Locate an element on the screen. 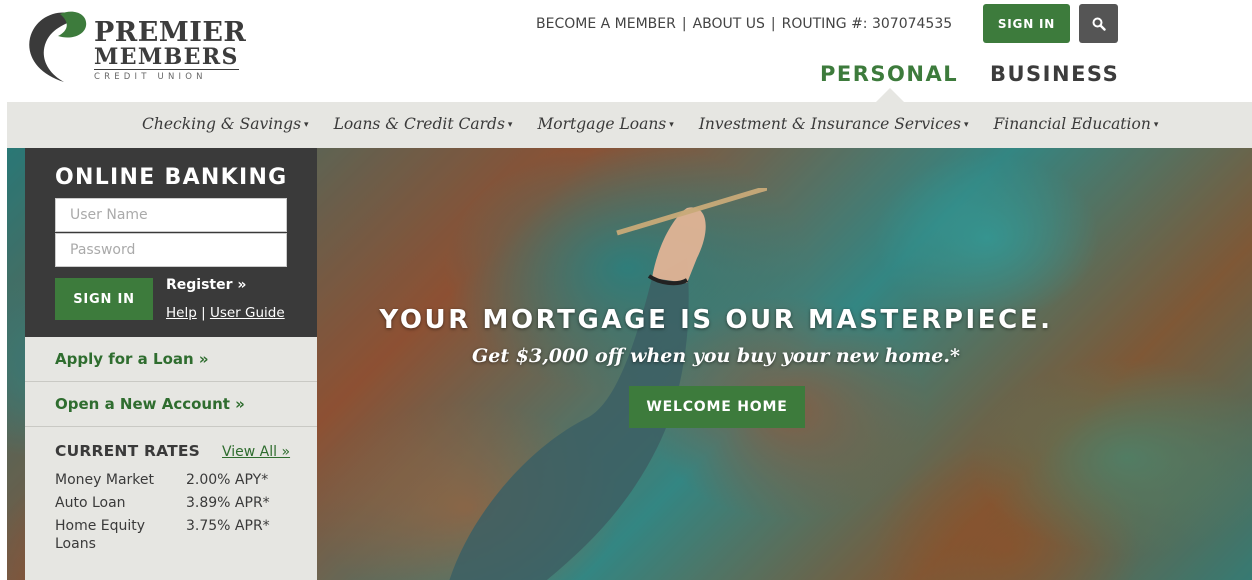  rate-label: Home Equity Loans is located at coordinates (100, 535).